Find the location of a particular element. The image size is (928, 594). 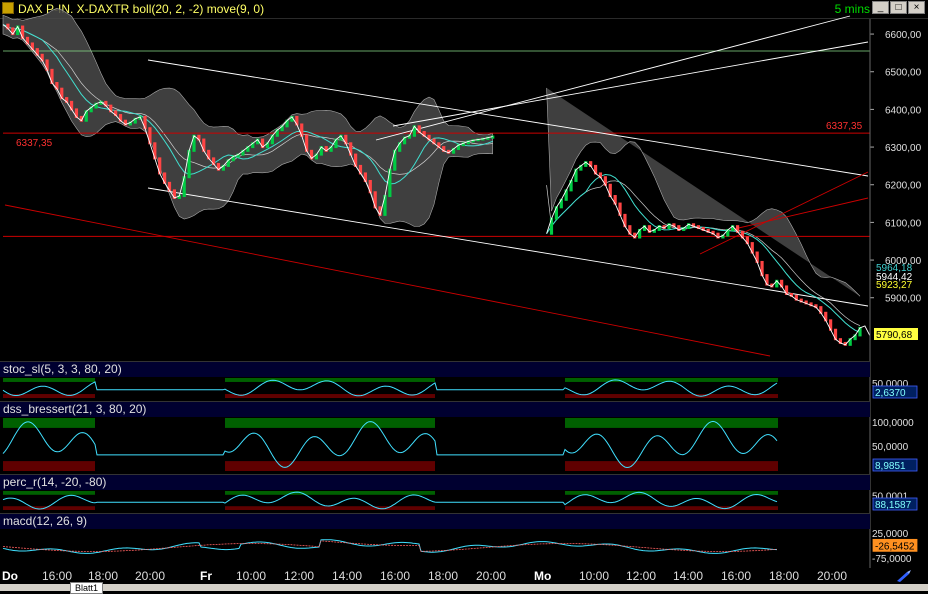

oscillator-background is located at coordinates (435, 547).